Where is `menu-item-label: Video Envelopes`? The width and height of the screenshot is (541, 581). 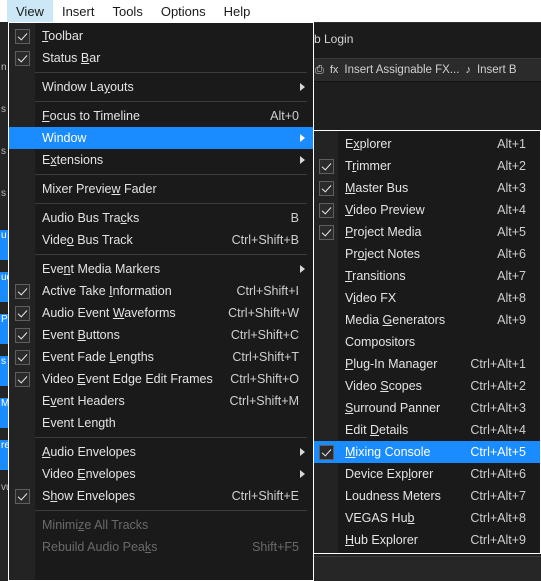 menu-item-label: Video Envelopes is located at coordinates (89, 474).